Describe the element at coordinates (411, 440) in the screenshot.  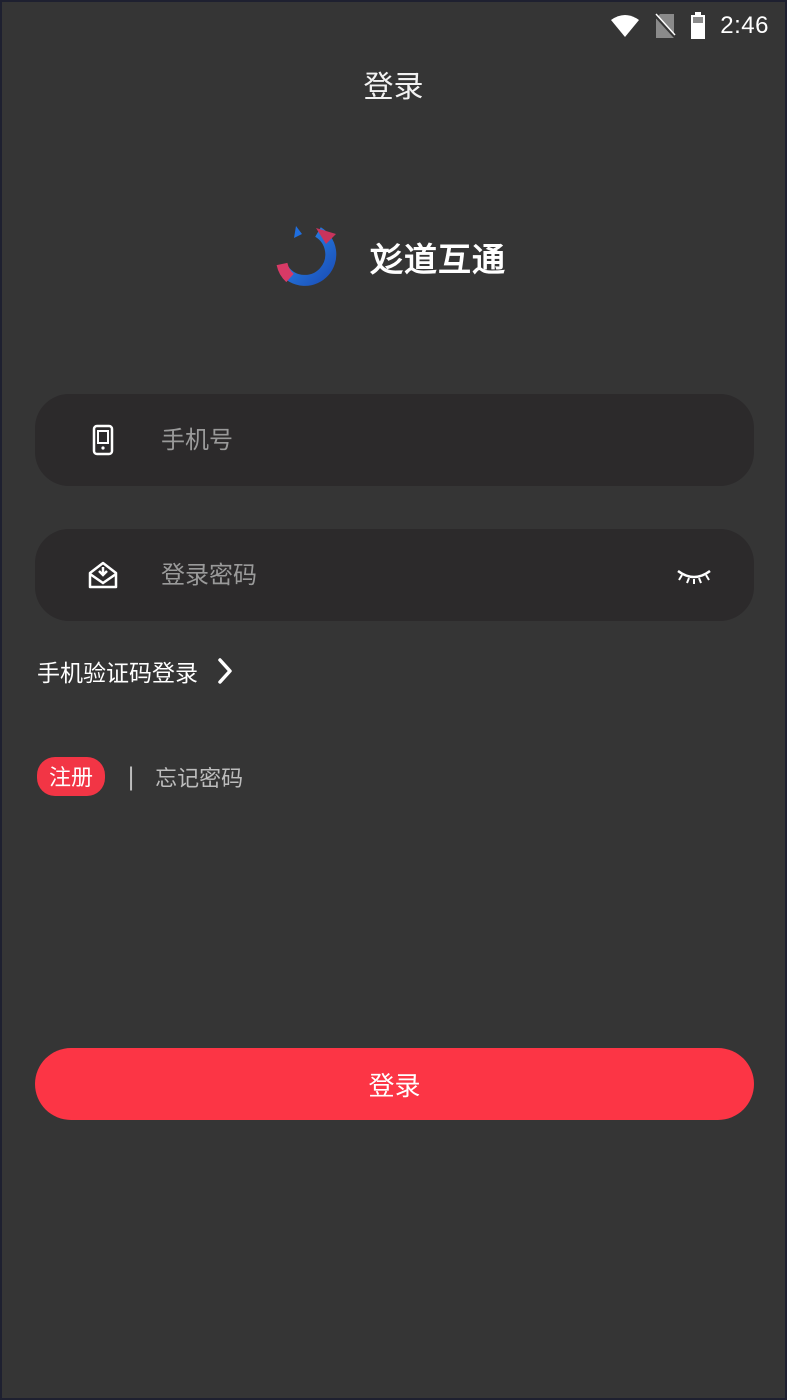
I see `phone-input` at that location.